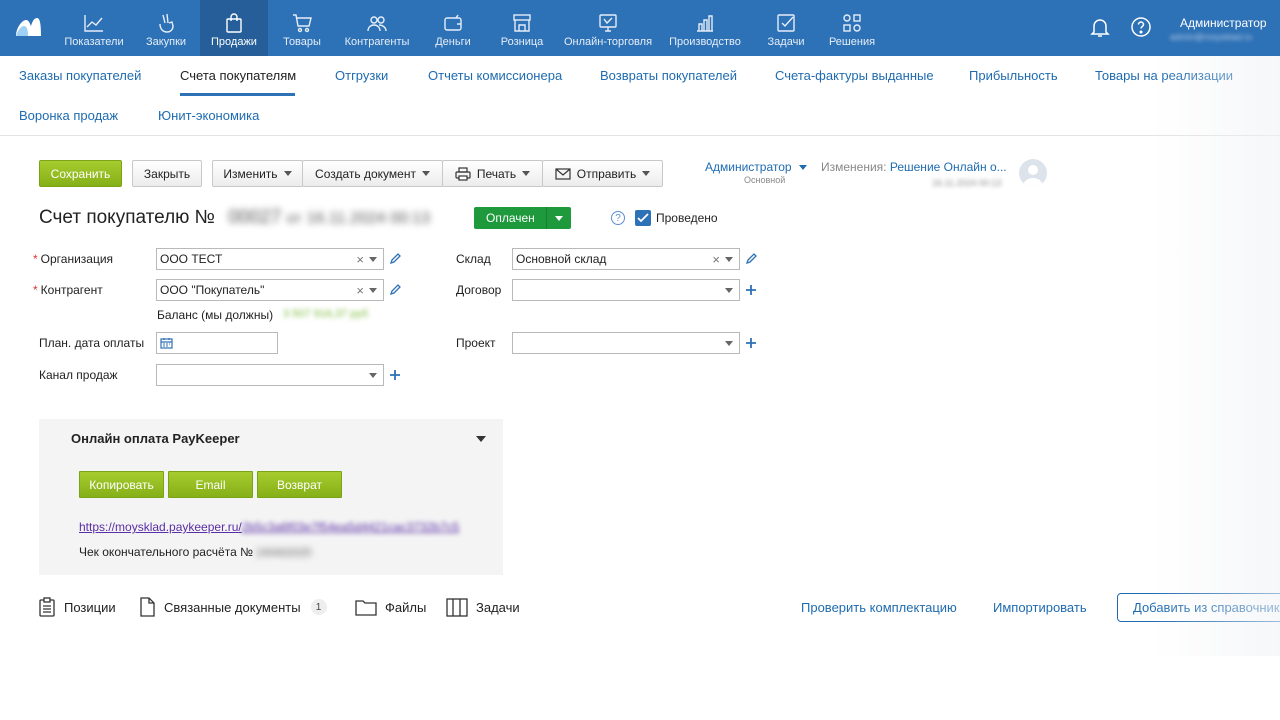 This screenshot has height=720, width=1280. What do you see at coordinates (852, 28) in the screenshot?
I see `nav-item-solutions: Решения` at bounding box center [852, 28].